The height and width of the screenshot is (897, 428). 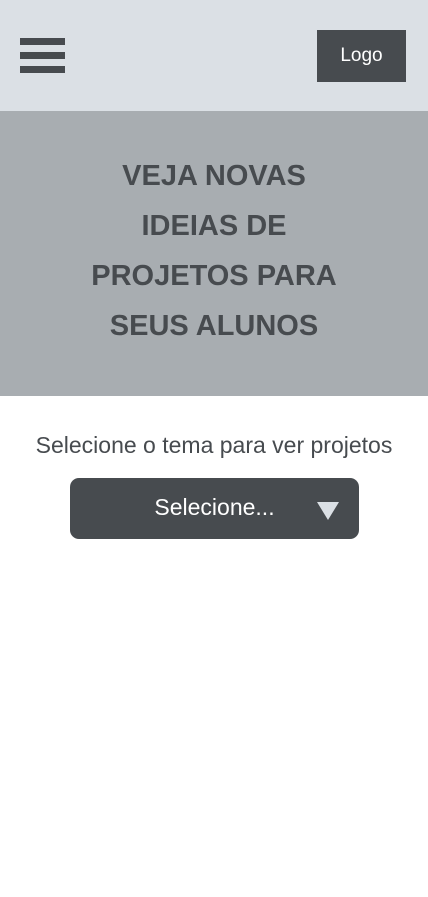 I want to click on hero-title-line: SEUS ALUNOS, so click(x=214, y=326).